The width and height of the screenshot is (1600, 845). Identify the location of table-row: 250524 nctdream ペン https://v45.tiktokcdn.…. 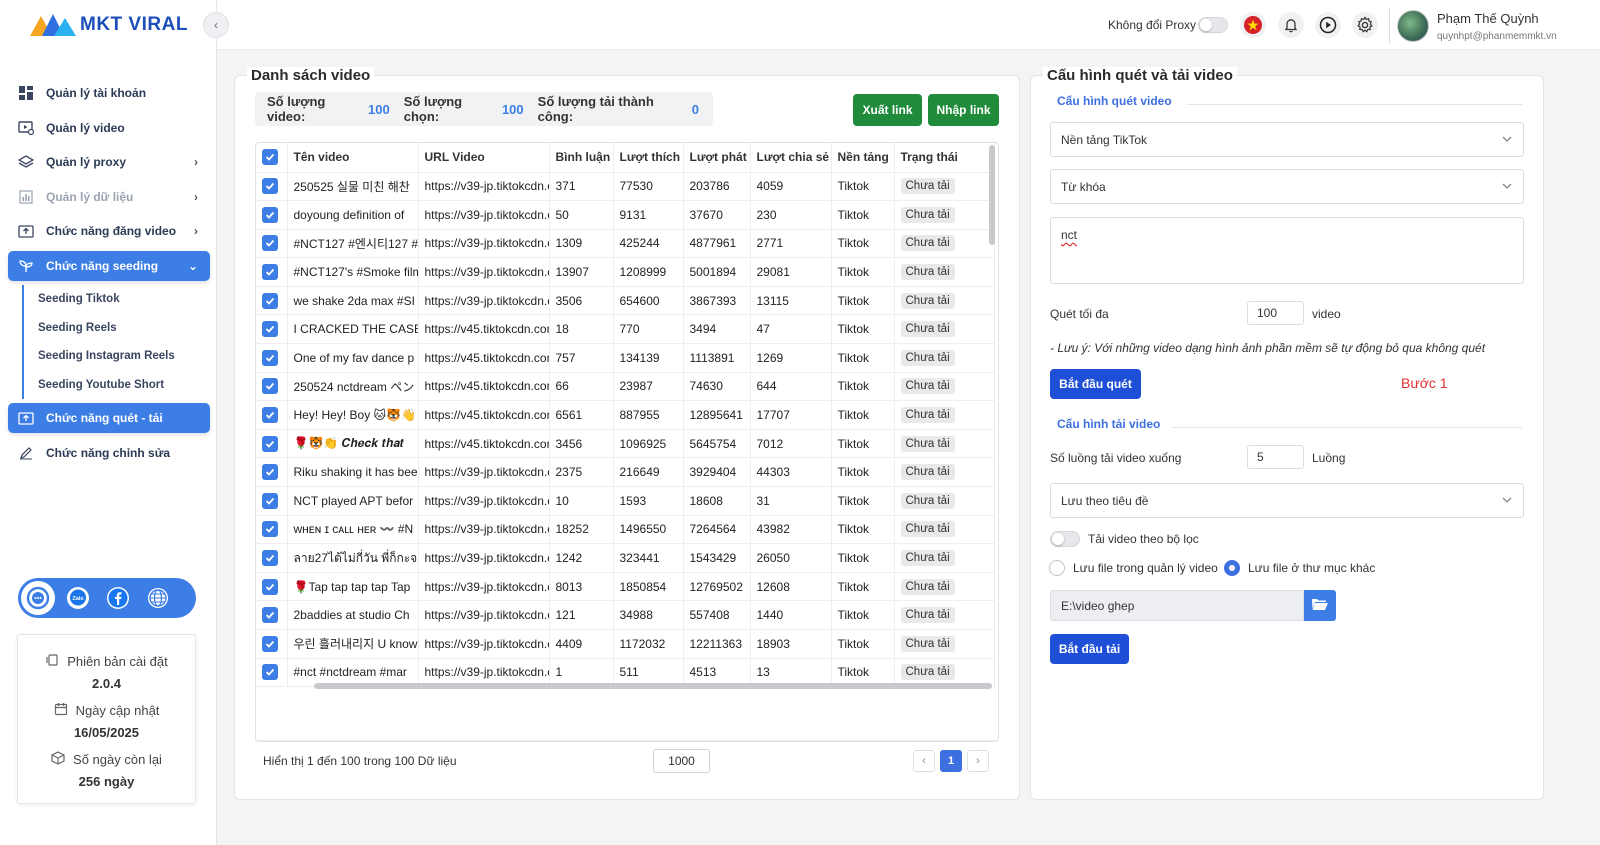
(625, 387).